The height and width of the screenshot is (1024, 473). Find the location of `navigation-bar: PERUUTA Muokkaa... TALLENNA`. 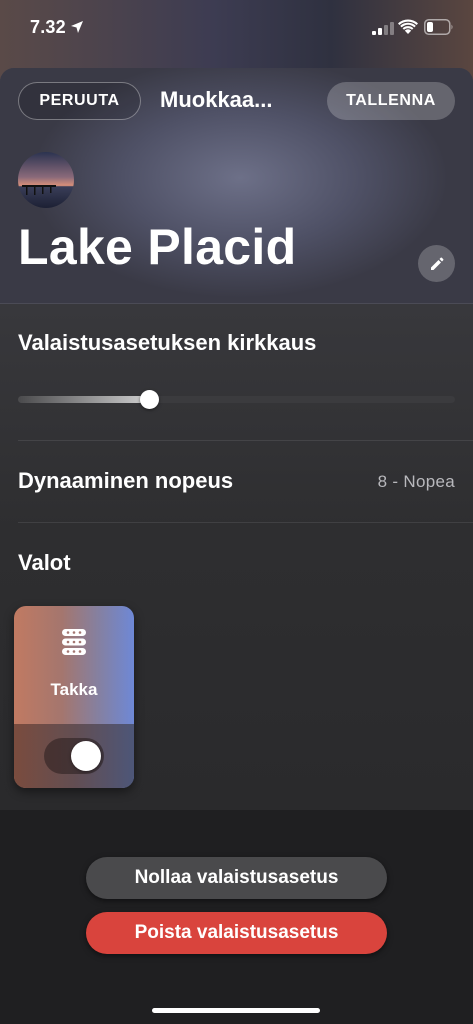

navigation-bar: PERUUTA Muokkaa... TALLENNA is located at coordinates (236, 101).